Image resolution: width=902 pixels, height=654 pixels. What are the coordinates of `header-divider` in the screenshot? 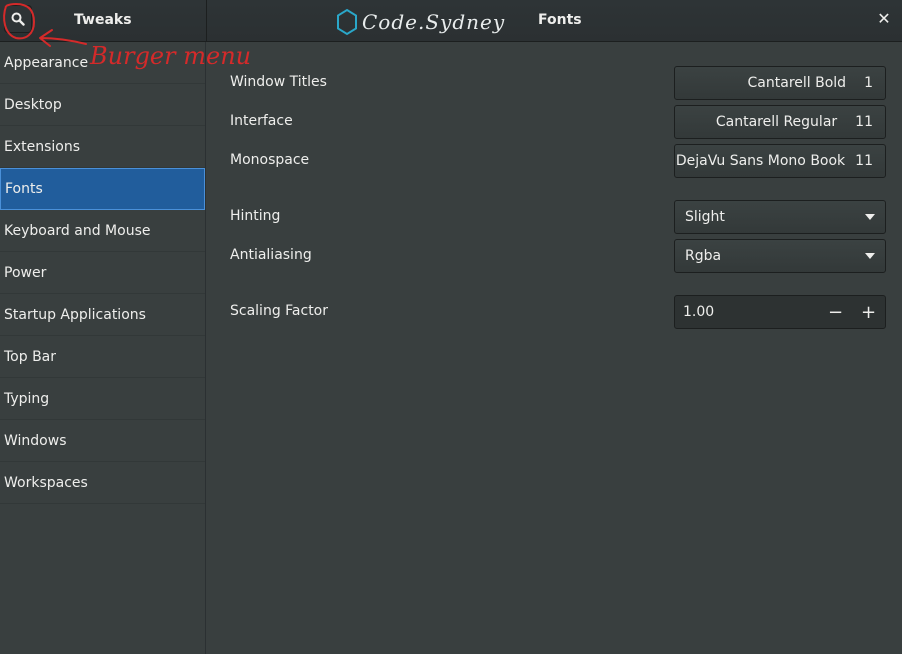 It's located at (206, 21).